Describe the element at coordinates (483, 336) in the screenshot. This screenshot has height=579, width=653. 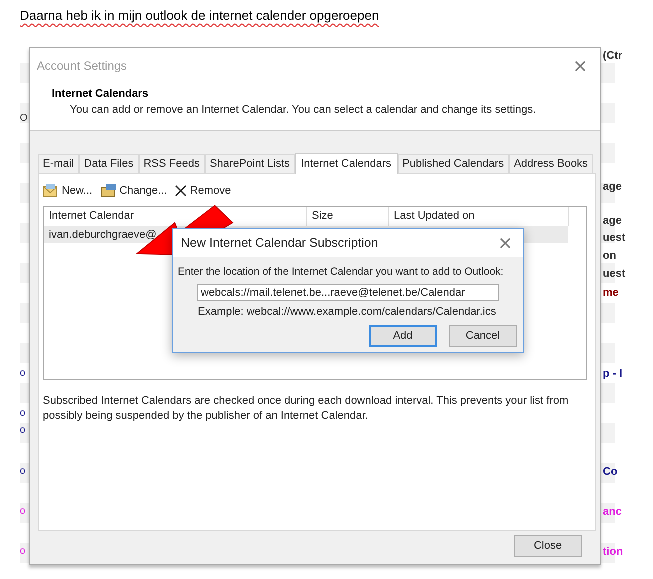
I see `cancel-button: Cancel` at that location.